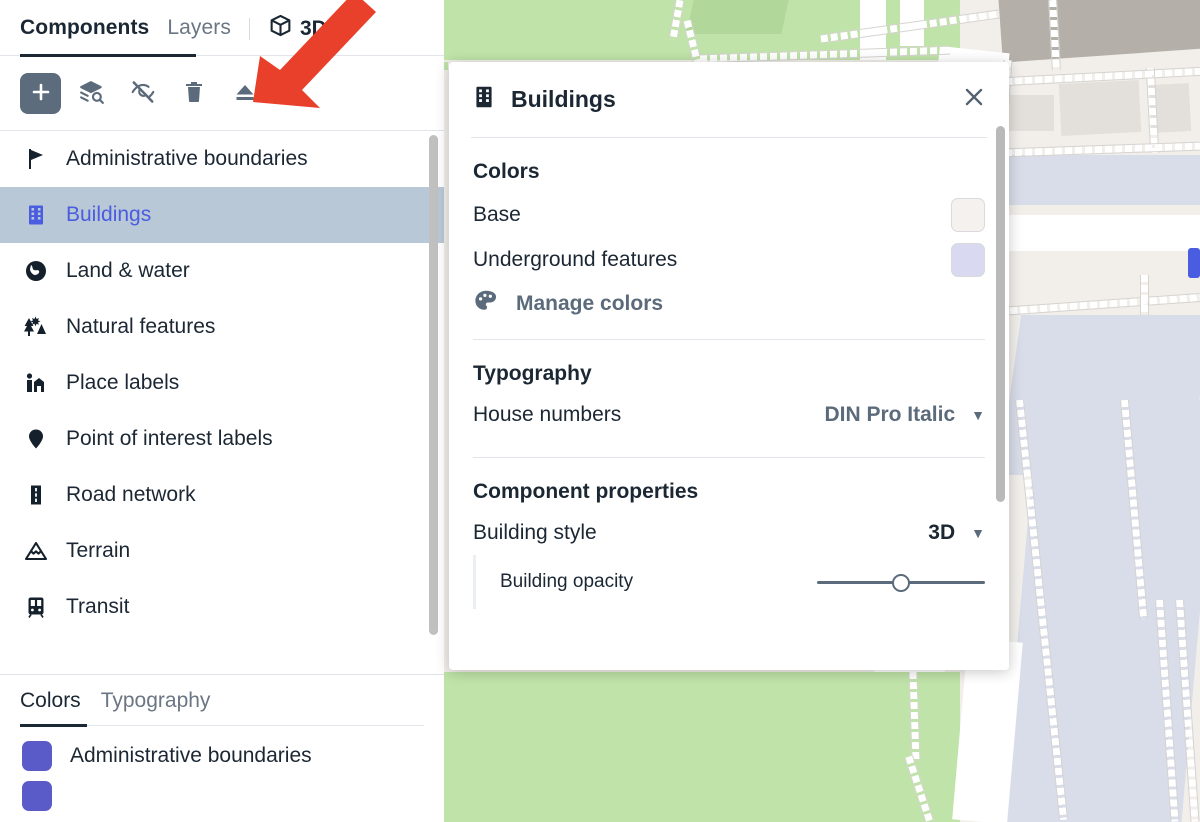  I want to click on add-component-button, so click(40, 93).